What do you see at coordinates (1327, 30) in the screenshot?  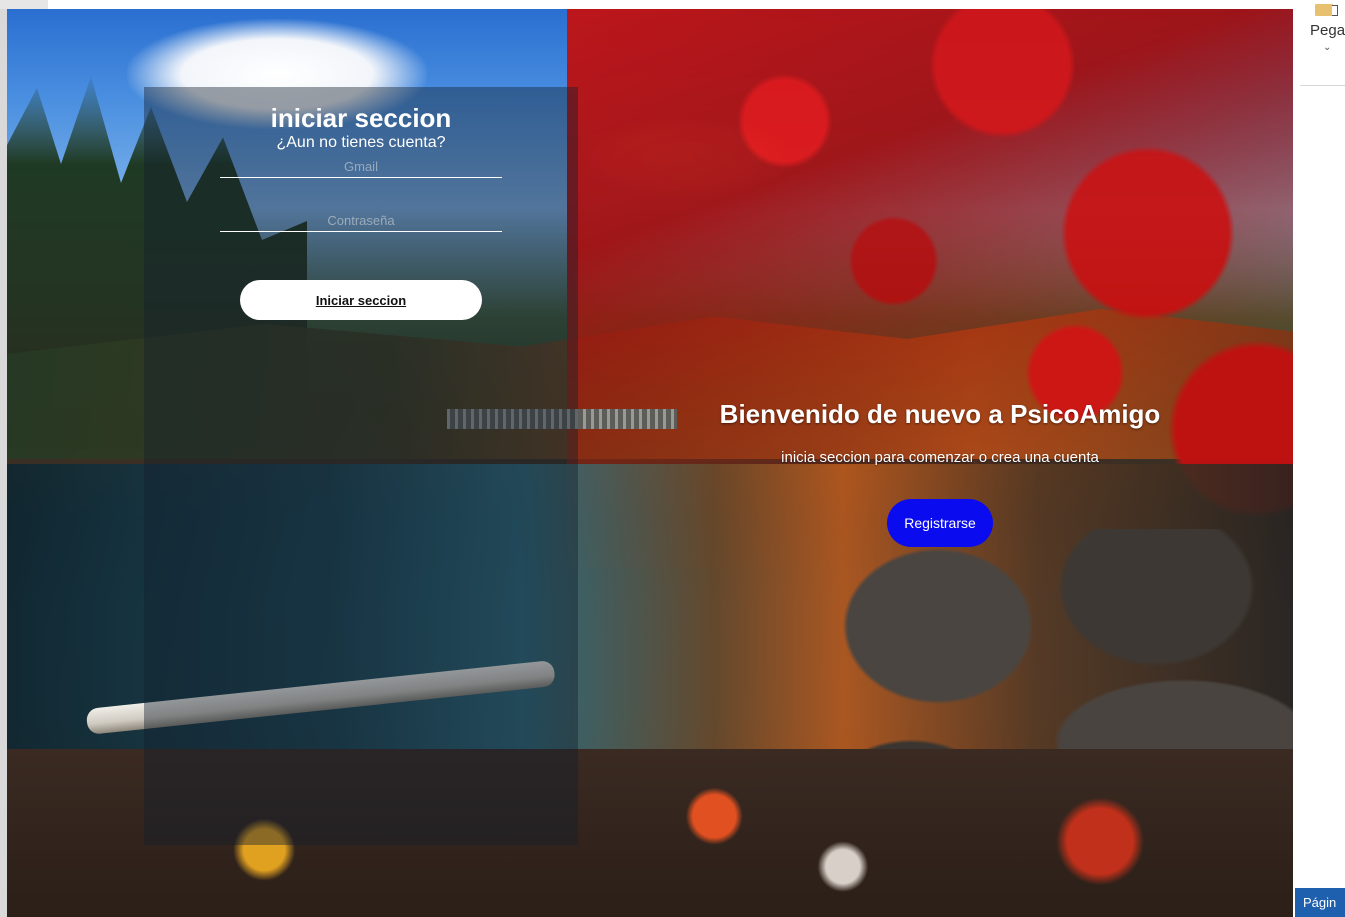 I see `paste-label: Pega` at bounding box center [1327, 30].